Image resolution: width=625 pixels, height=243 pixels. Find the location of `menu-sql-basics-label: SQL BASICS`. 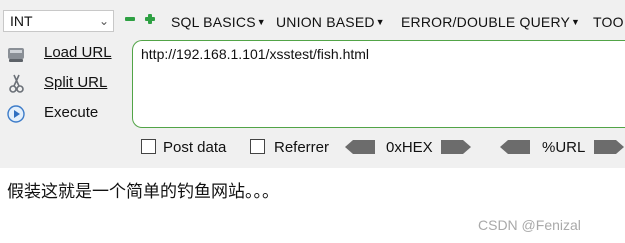

menu-sql-basics-label: SQL BASICS is located at coordinates (213, 22).